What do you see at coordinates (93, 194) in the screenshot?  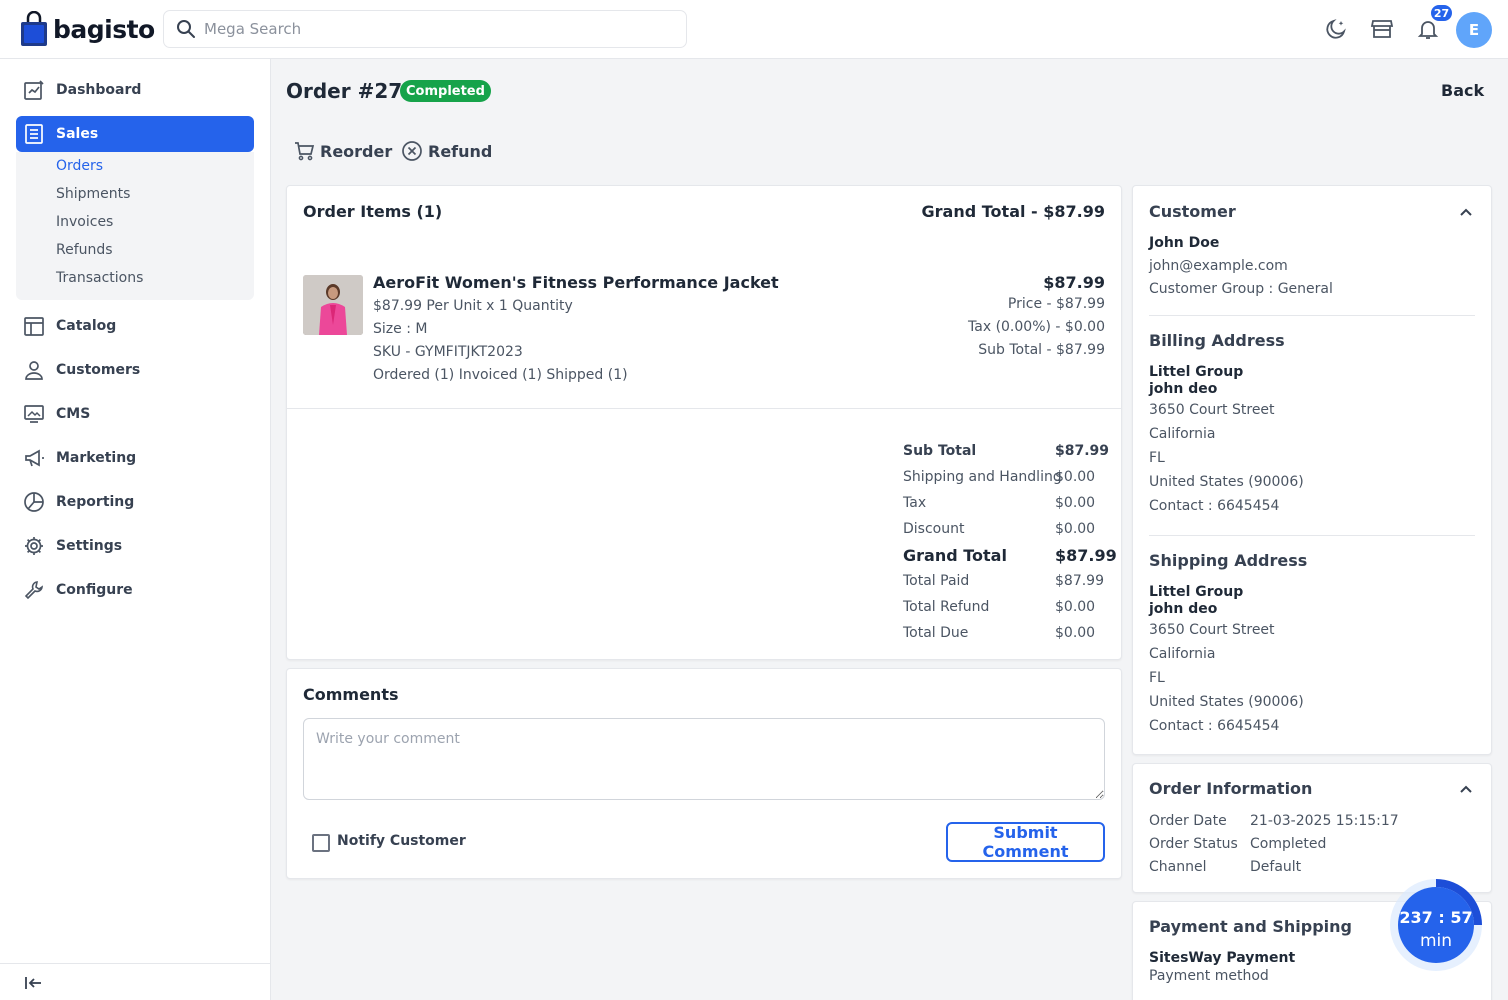 I see `submenu-shipments: Shipments` at bounding box center [93, 194].